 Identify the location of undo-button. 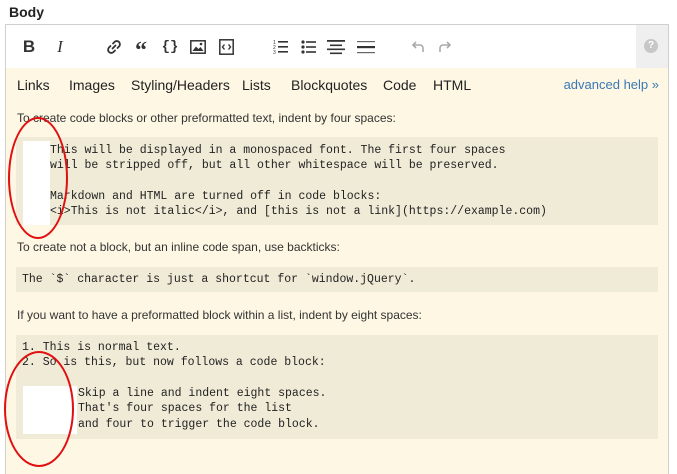
(418, 47).